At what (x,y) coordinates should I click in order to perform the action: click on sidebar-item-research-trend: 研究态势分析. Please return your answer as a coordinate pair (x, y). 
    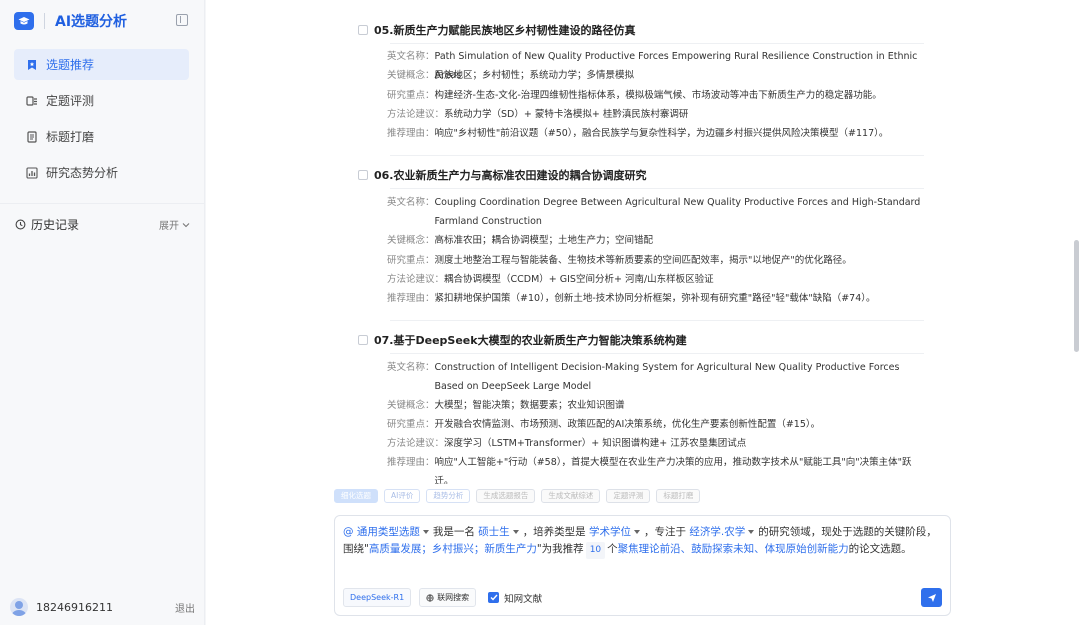
    Looking at the image, I should click on (101, 172).